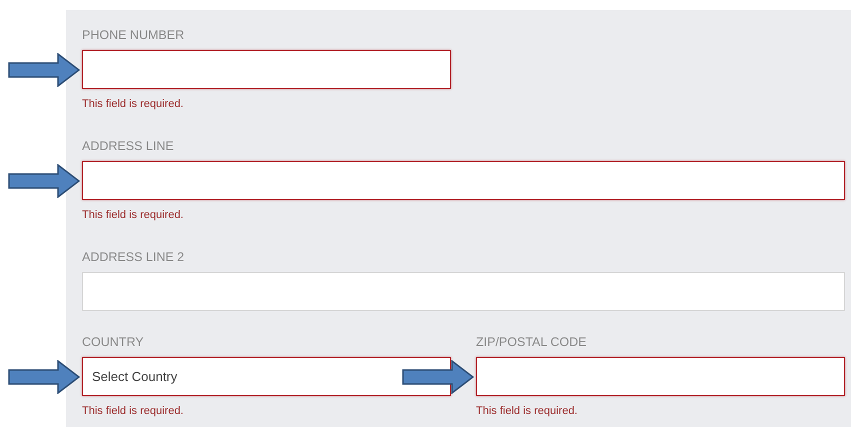  What do you see at coordinates (266, 376) in the screenshot?
I see `country-select: Select Country` at bounding box center [266, 376].